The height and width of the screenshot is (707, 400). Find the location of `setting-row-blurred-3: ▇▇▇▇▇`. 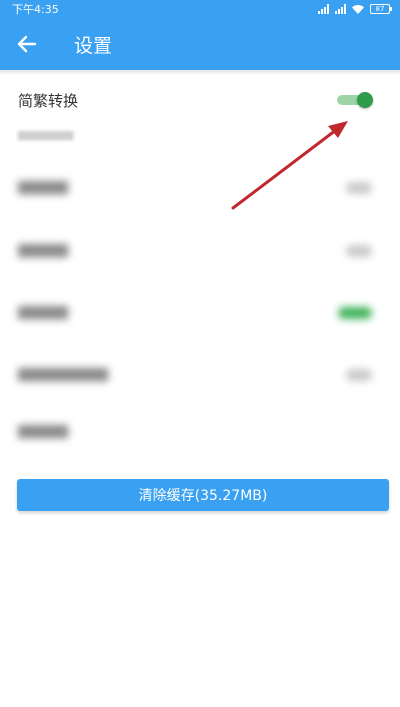

setting-row-blurred-3: ▇▇▇▇▇ is located at coordinates (200, 313).